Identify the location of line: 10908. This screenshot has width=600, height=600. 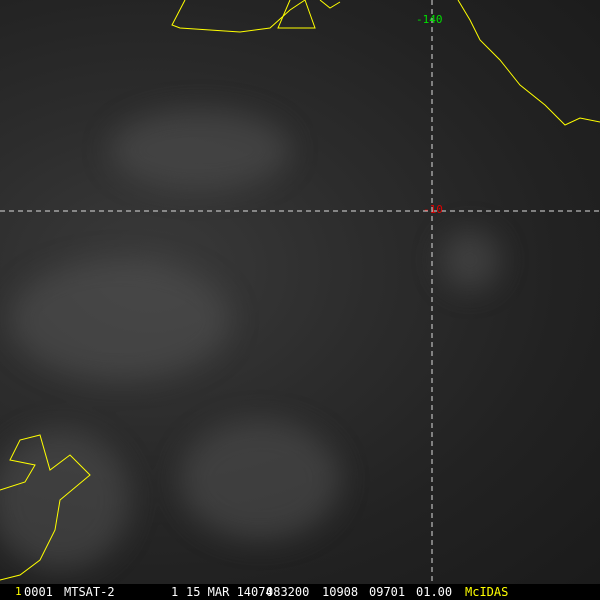
(340, 592).